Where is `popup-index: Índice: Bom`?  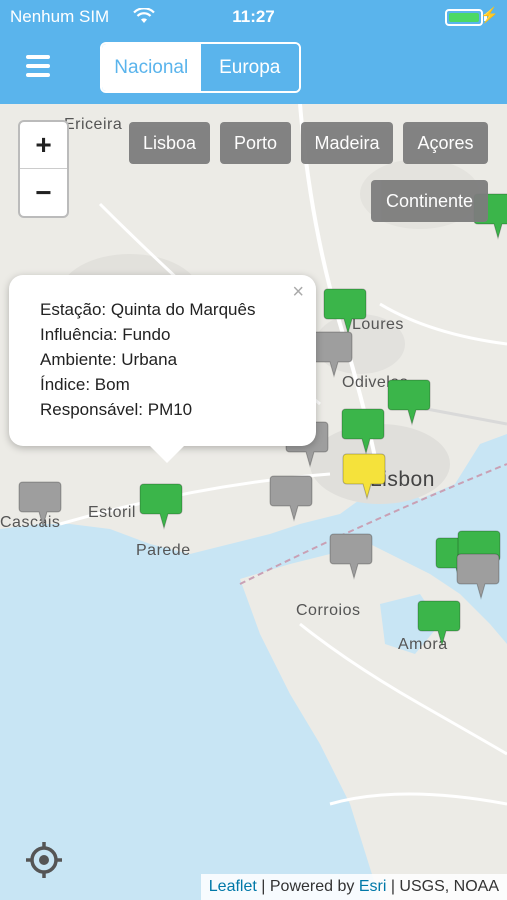 popup-index: Índice: Bom is located at coordinates (85, 384).